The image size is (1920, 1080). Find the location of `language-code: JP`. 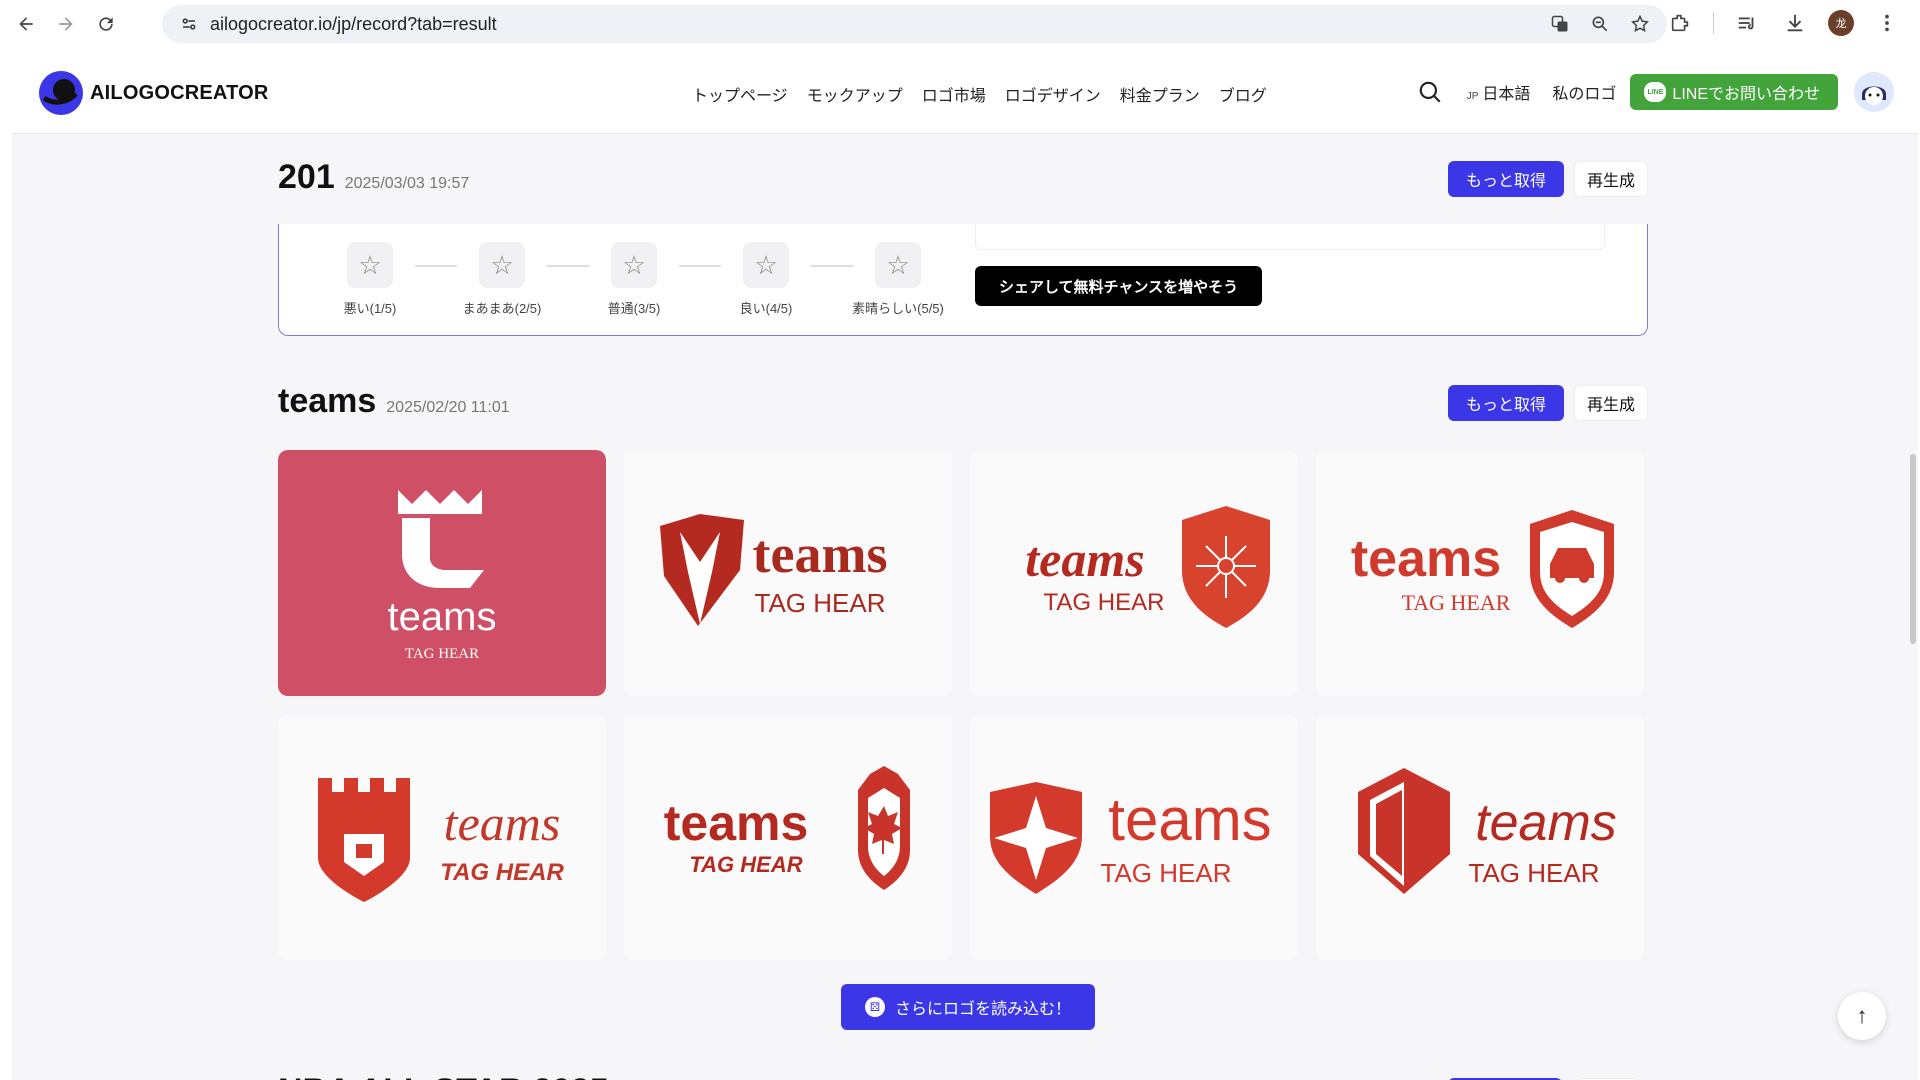

language-code: JP is located at coordinates (1472, 96).